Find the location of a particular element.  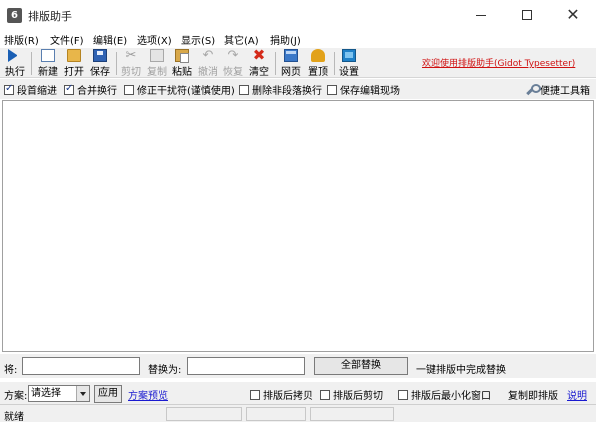

option-paragraph-indent: 段首缩进 is located at coordinates (30, 89).